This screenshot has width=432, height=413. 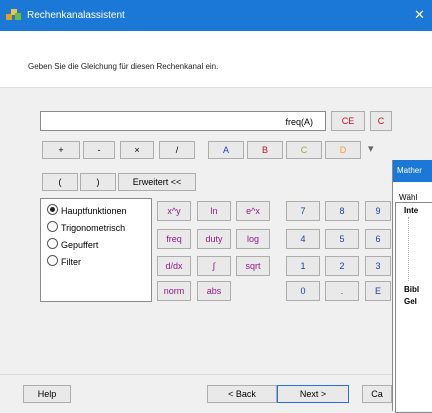 What do you see at coordinates (47, 394) in the screenshot?
I see `help-button: Help` at bounding box center [47, 394].